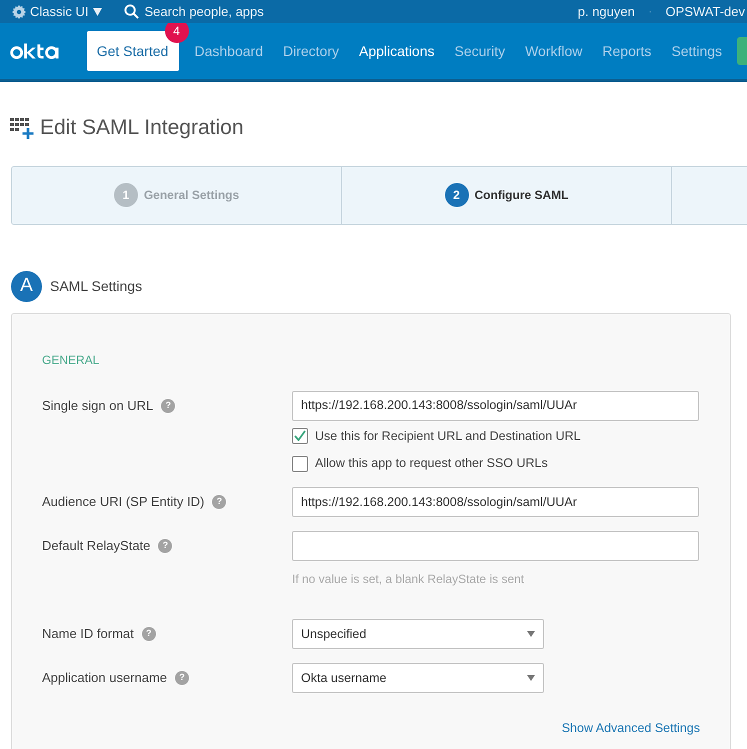  What do you see at coordinates (311, 51) in the screenshot?
I see `nav-tab: Directory` at bounding box center [311, 51].